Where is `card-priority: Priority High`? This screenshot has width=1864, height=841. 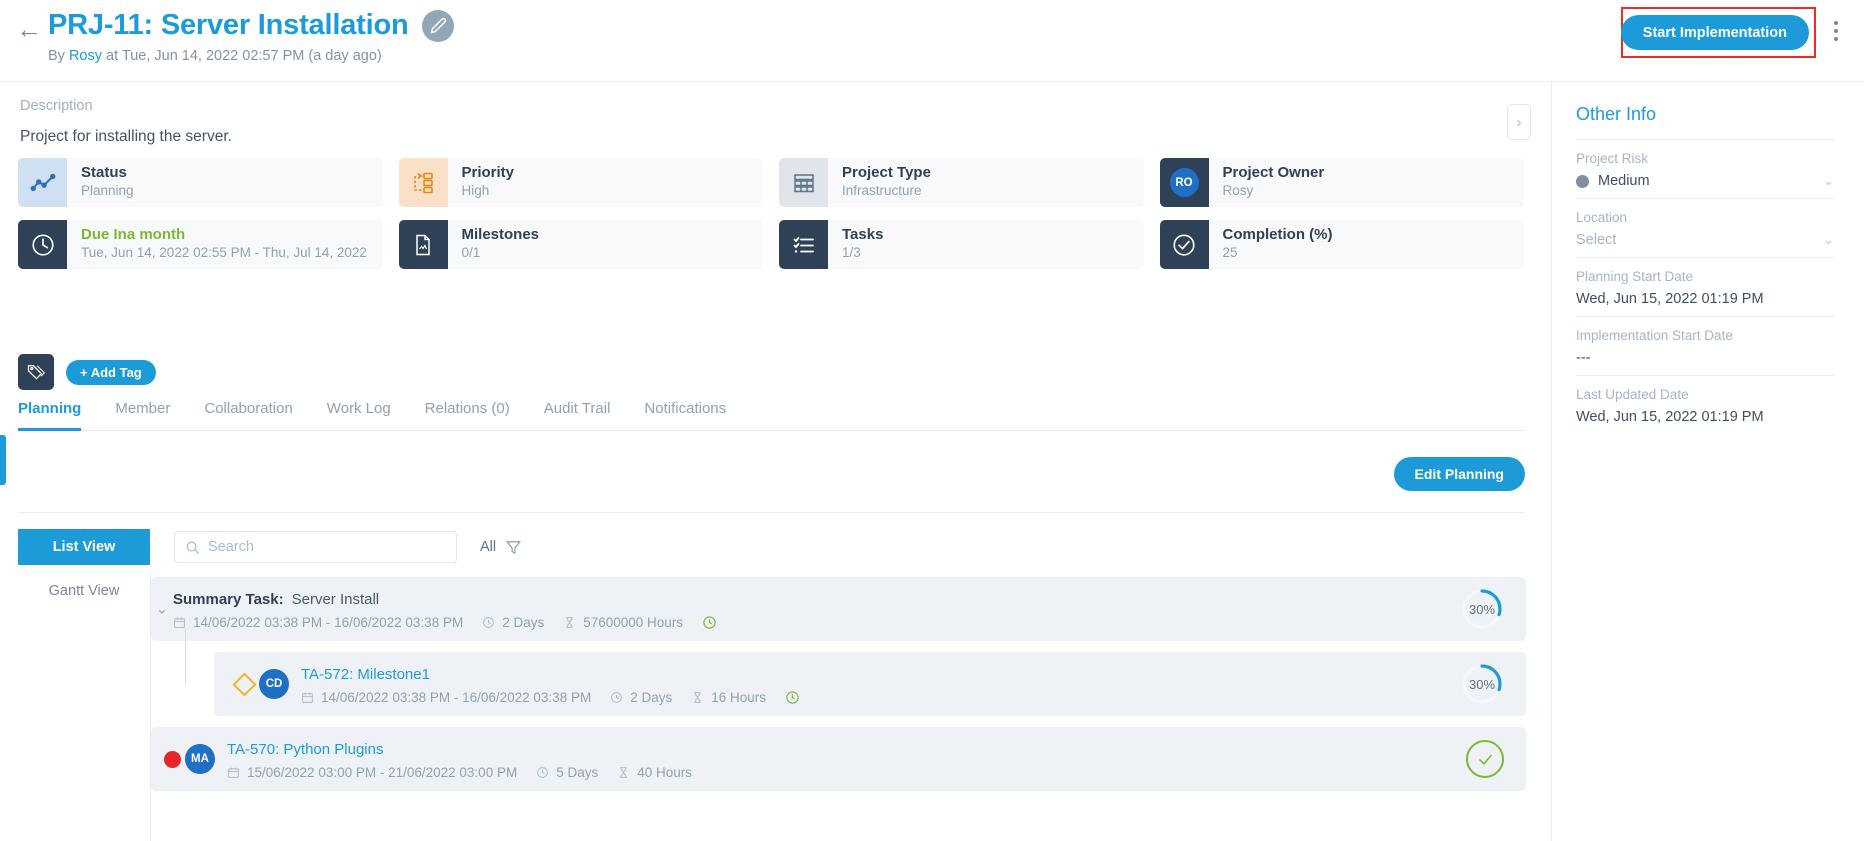
card-priority: Priority High is located at coordinates (580, 182).